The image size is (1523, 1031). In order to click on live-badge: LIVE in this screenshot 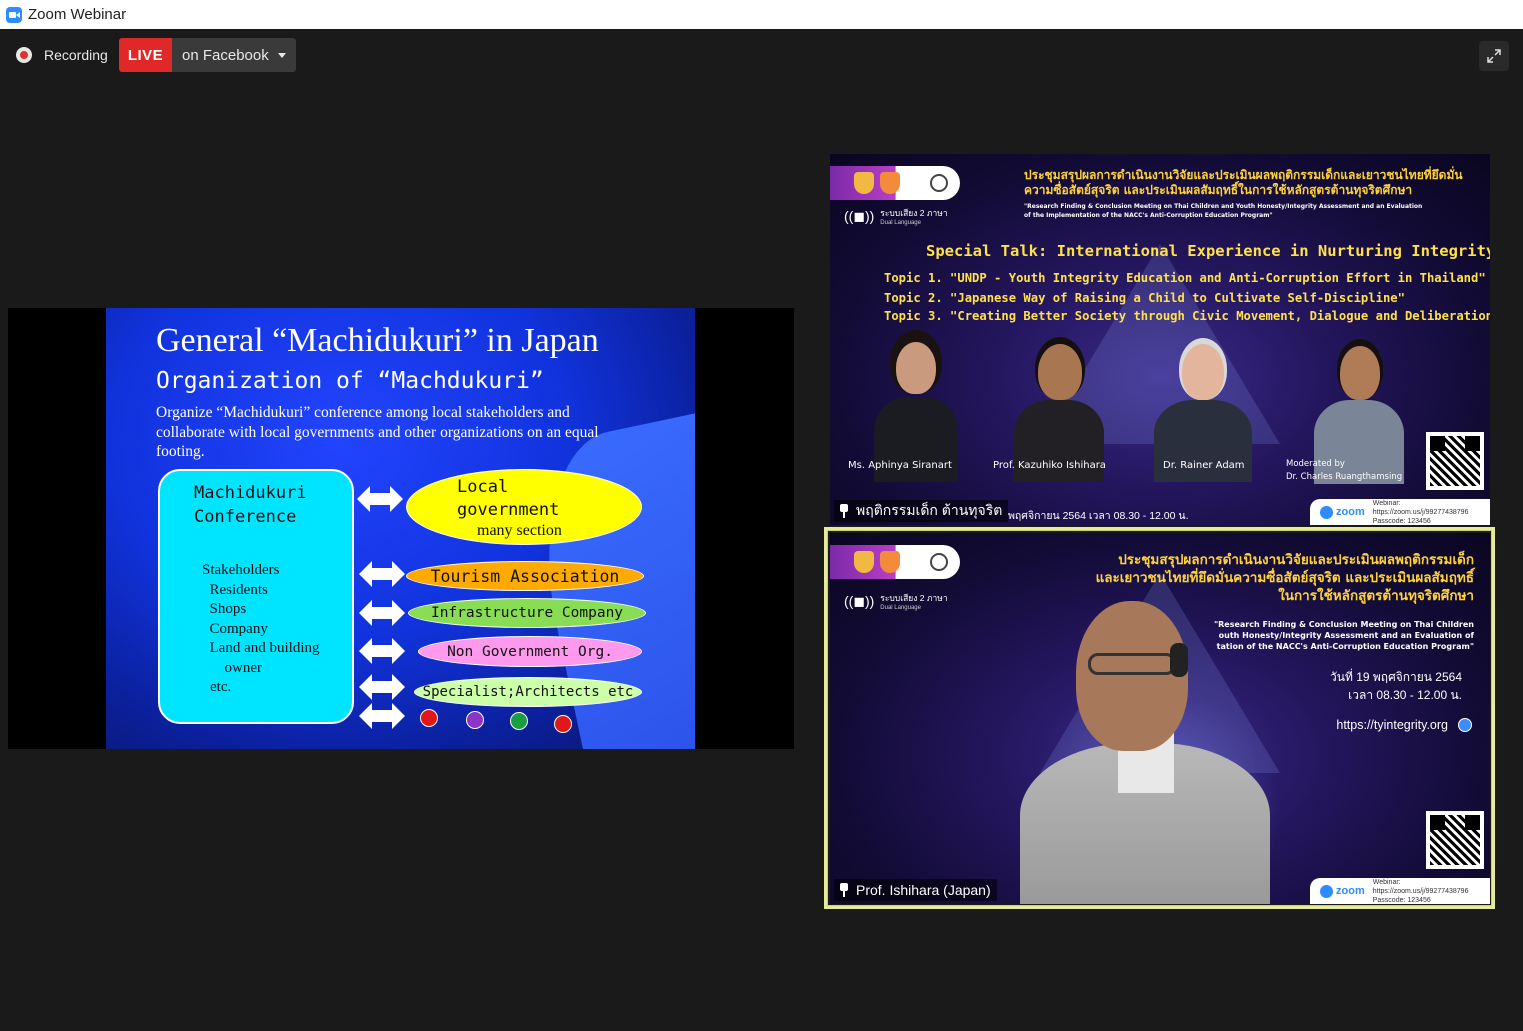, I will do `click(145, 55)`.